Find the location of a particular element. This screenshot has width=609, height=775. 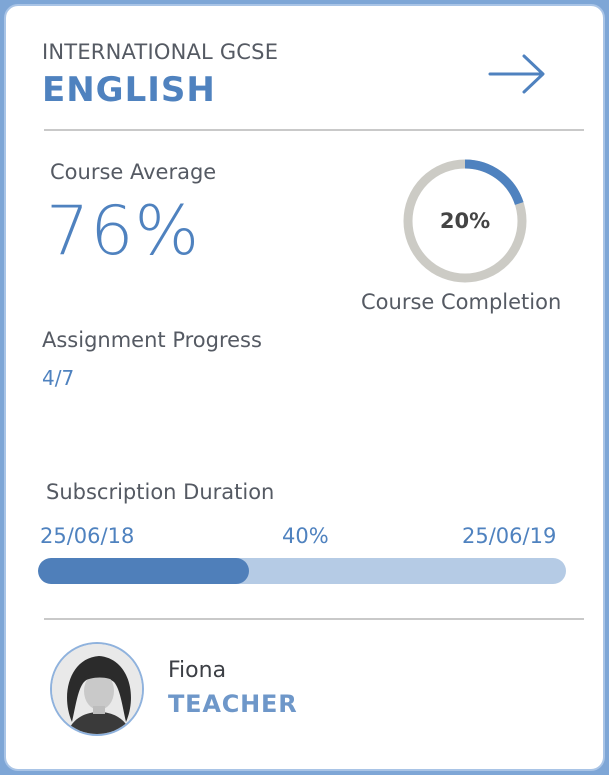

subscription-end-date: 25/06/19 is located at coordinates (509, 536).